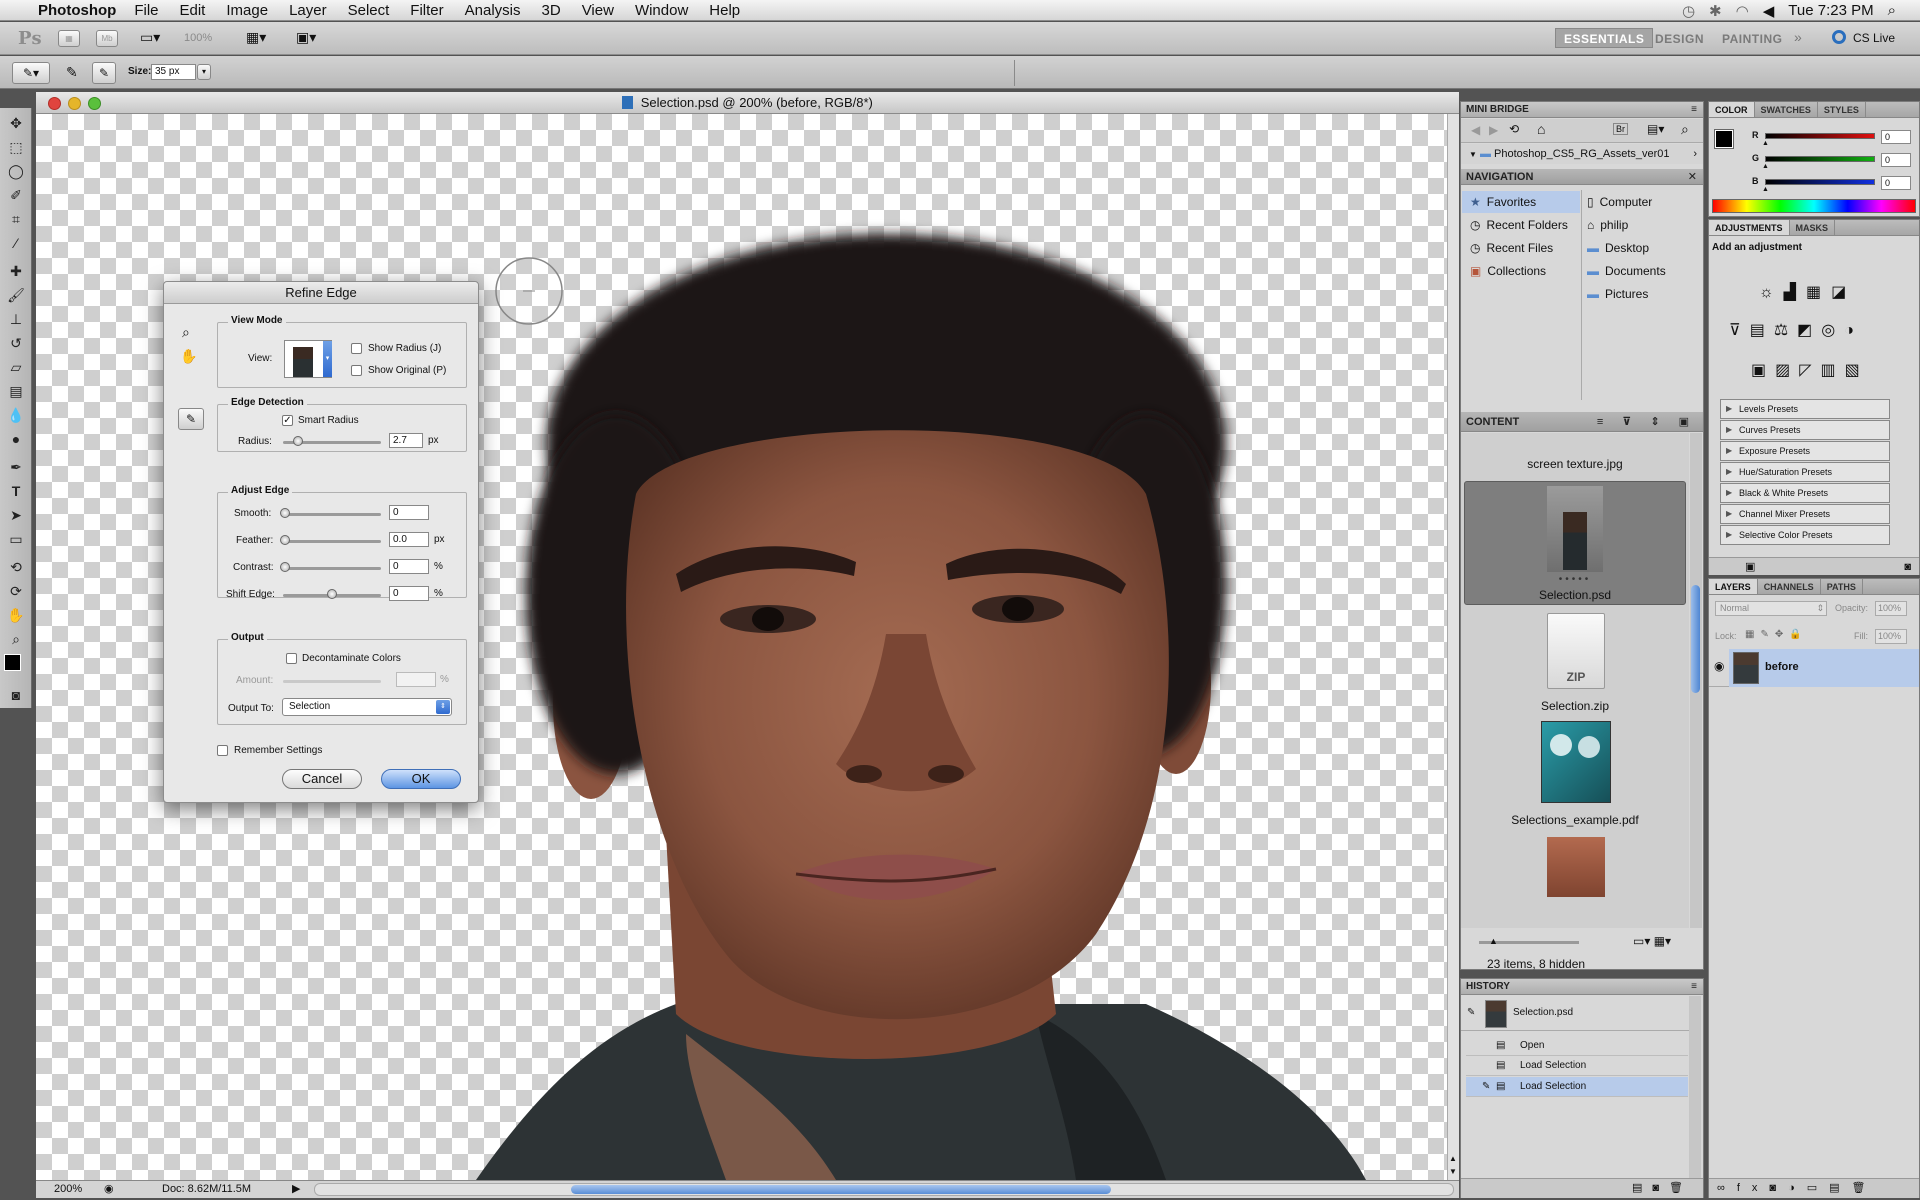 The image size is (1920, 1200). Describe the element at coordinates (1575, 579) in the screenshot. I see `rating-dots: •••••` at that location.